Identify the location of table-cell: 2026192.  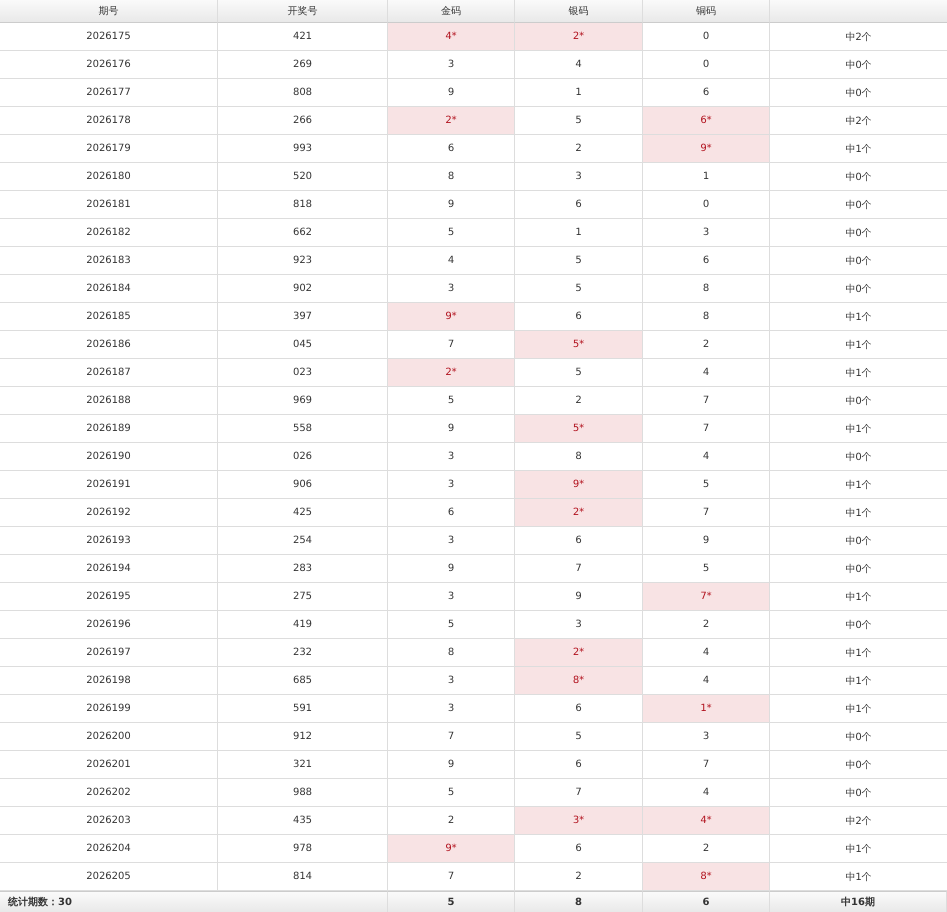
(109, 513).